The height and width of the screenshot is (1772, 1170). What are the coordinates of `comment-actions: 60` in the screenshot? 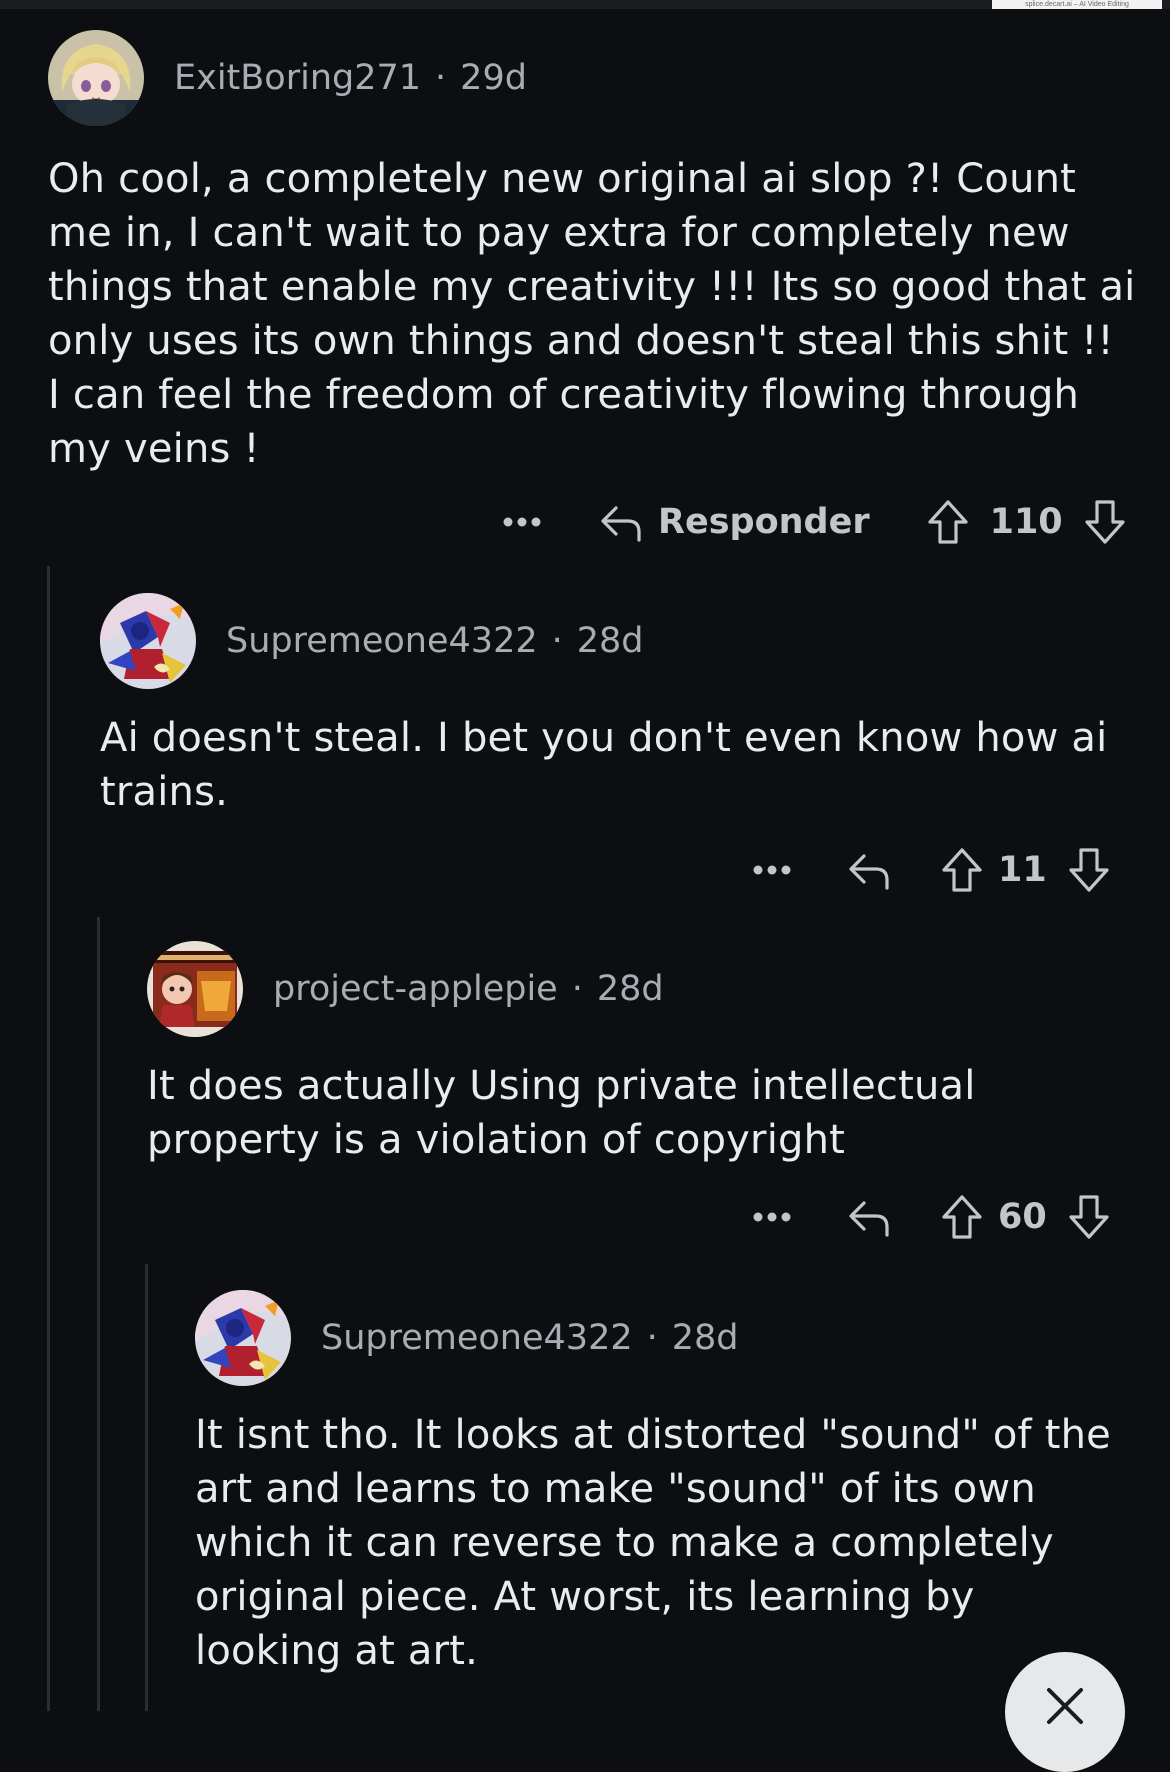 It's located at (931, 1217).